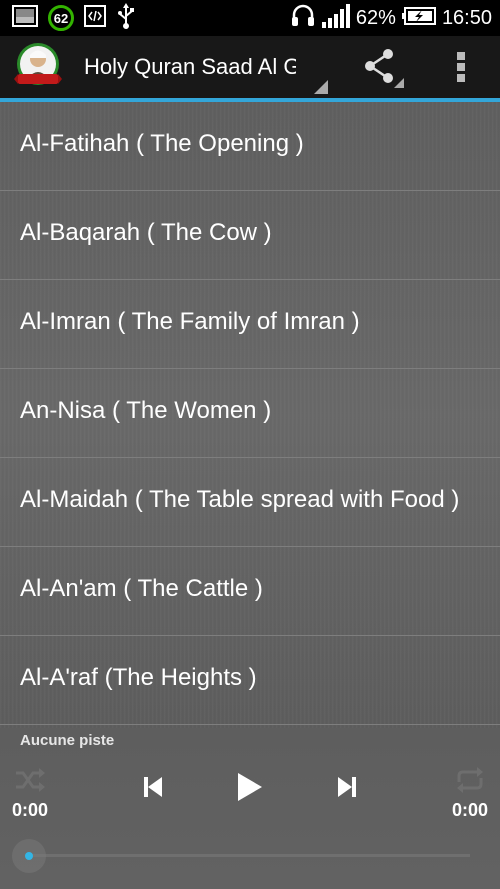 The height and width of the screenshot is (889, 500). I want to click on list-item: Al-Imran ( The Family of Imran ), so click(250, 324).